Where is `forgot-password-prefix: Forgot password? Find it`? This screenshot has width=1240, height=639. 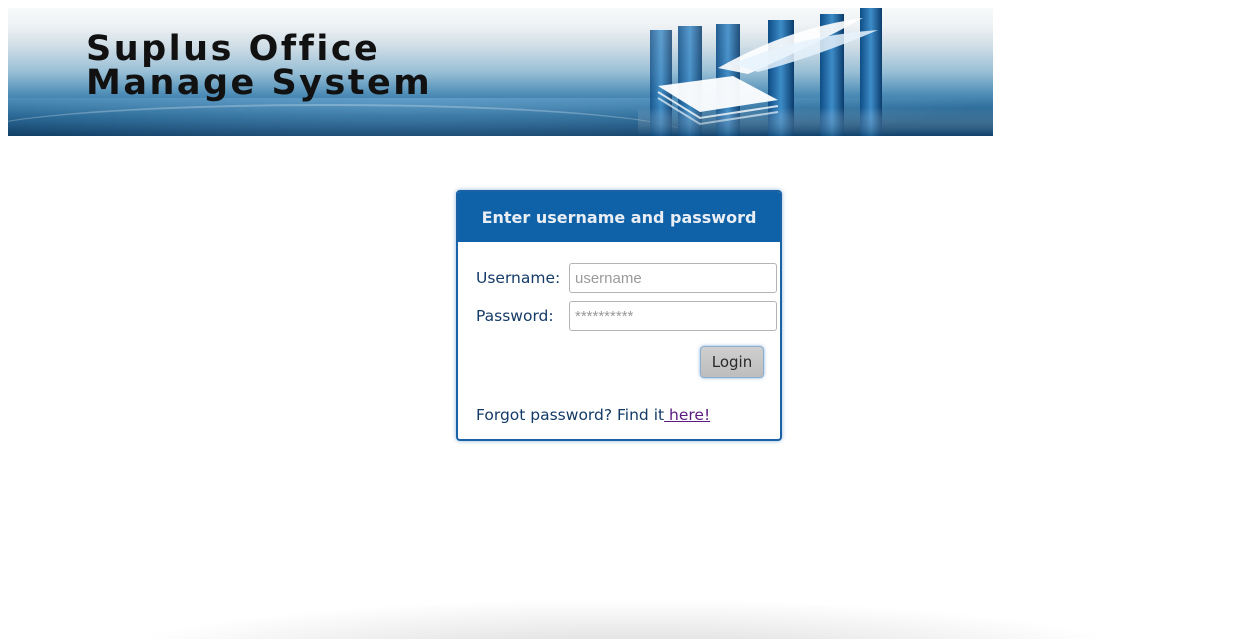
forgot-password-prefix: Forgot password? Find it is located at coordinates (570, 415).